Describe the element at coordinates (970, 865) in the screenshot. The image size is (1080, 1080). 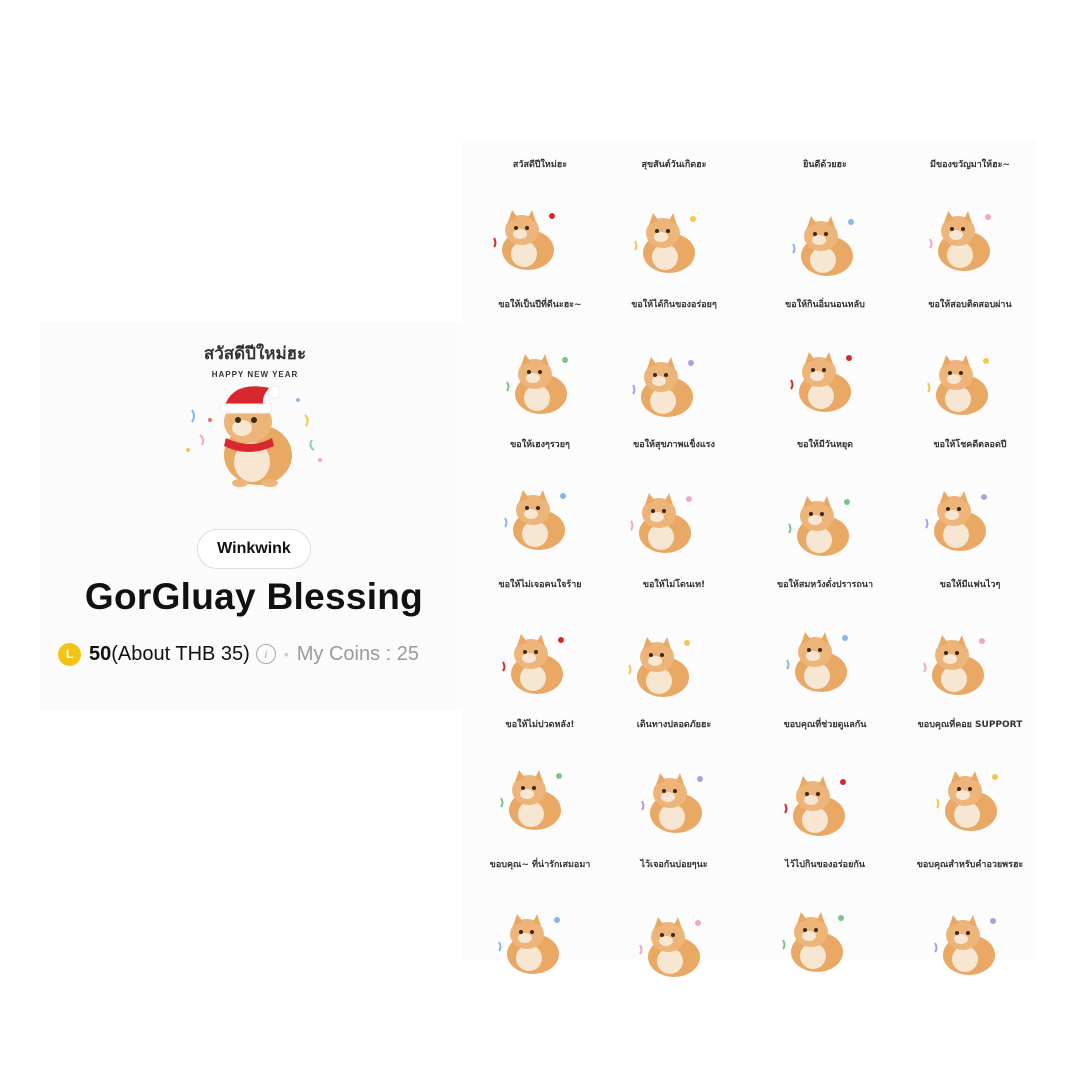
I see `sticker-caption: ขอบคุณสำหรับคำอวยพรฮะ` at that location.